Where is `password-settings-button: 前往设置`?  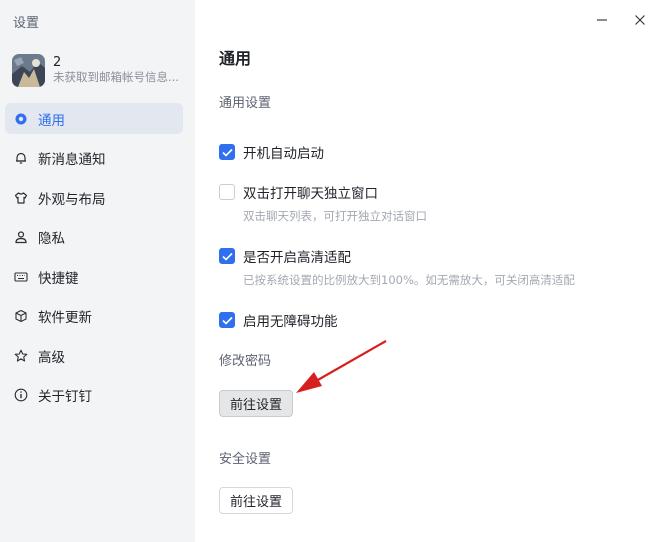
password-settings-button: 前往设置 is located at coordinates (256, 403).